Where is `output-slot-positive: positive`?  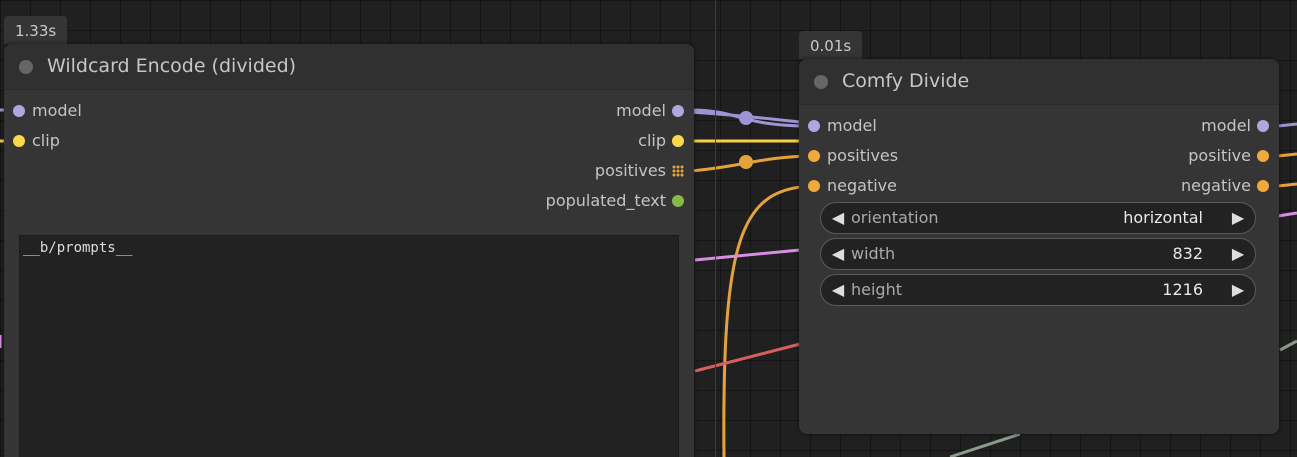 output-slot-positive: positive is located at coordinates (1233, 156).